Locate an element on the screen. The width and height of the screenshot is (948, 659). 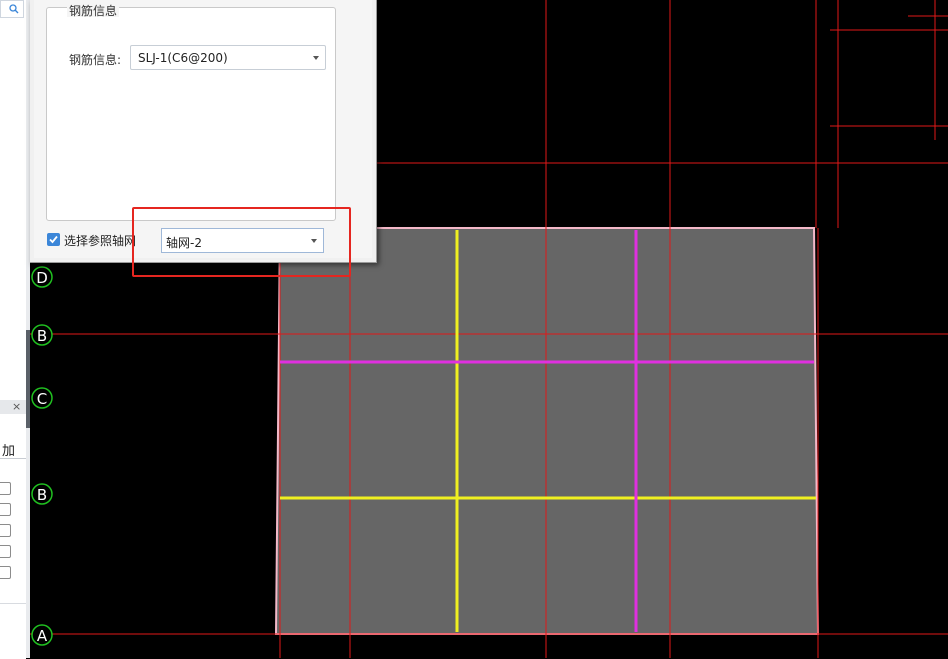
axis-label: C is located at coordinates (42, 399).